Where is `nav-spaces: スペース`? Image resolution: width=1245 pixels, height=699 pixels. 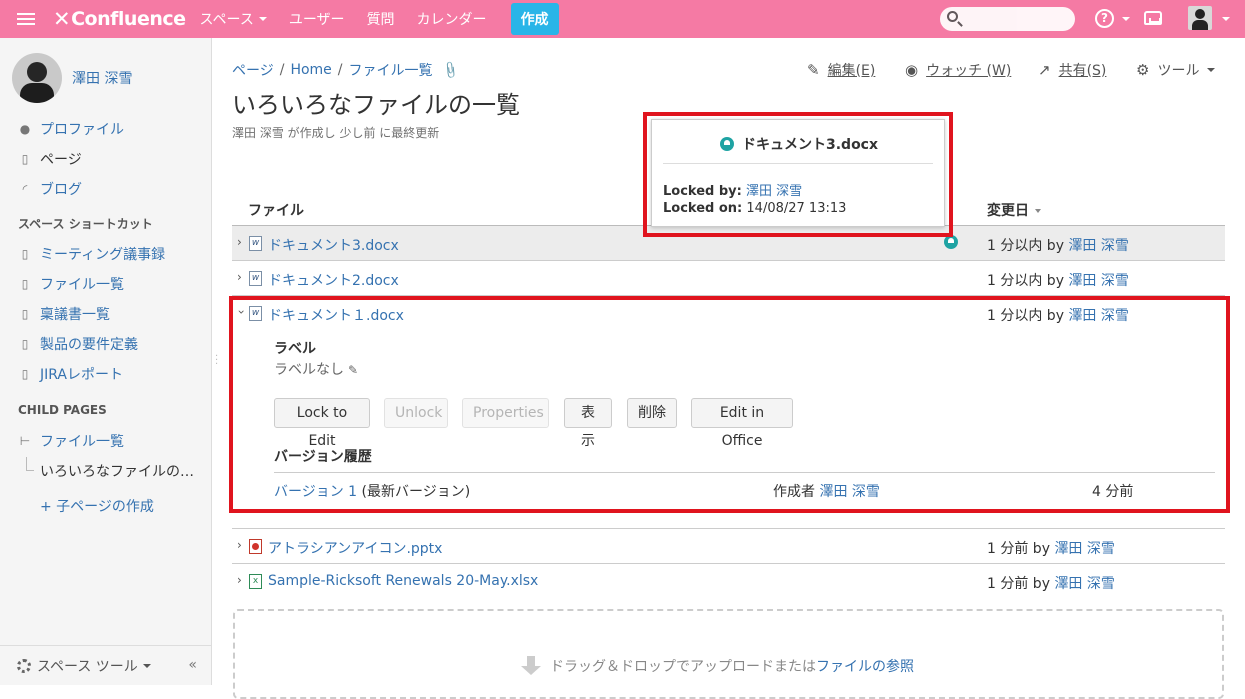
nav-spaces: スペース is located at coordinates (233, 19).